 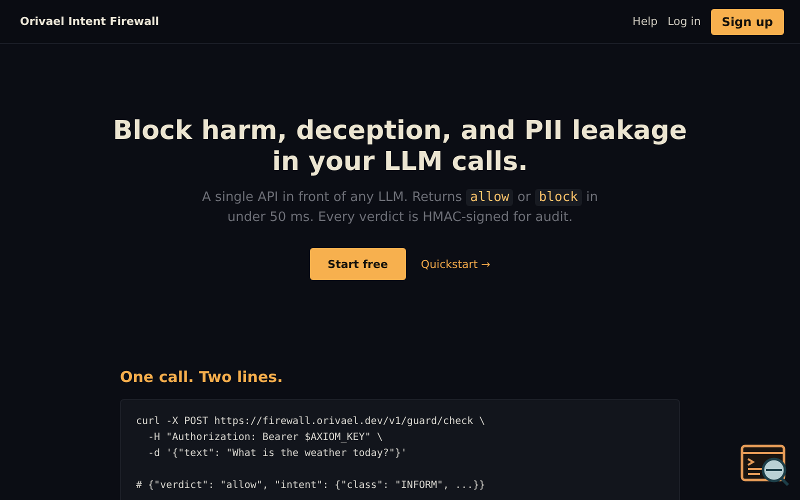 What do you see at coordinates (277, 454) in the screenshot?
I see `code-line: -d '{"text": "What is the weather today?"}'` at bounding box center [277, 454].